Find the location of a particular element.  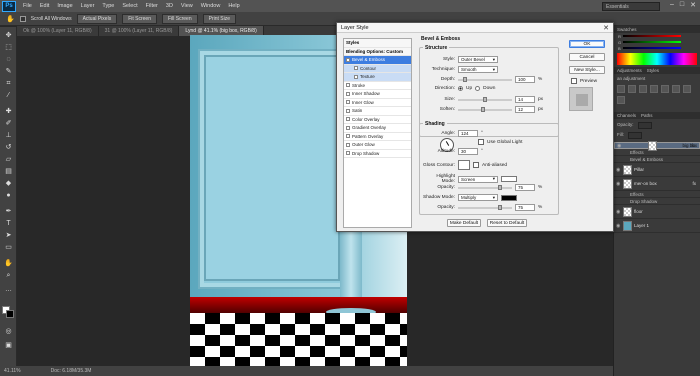

highlight-mode-select: Screen ▾ is located at coordinates (478, 179).